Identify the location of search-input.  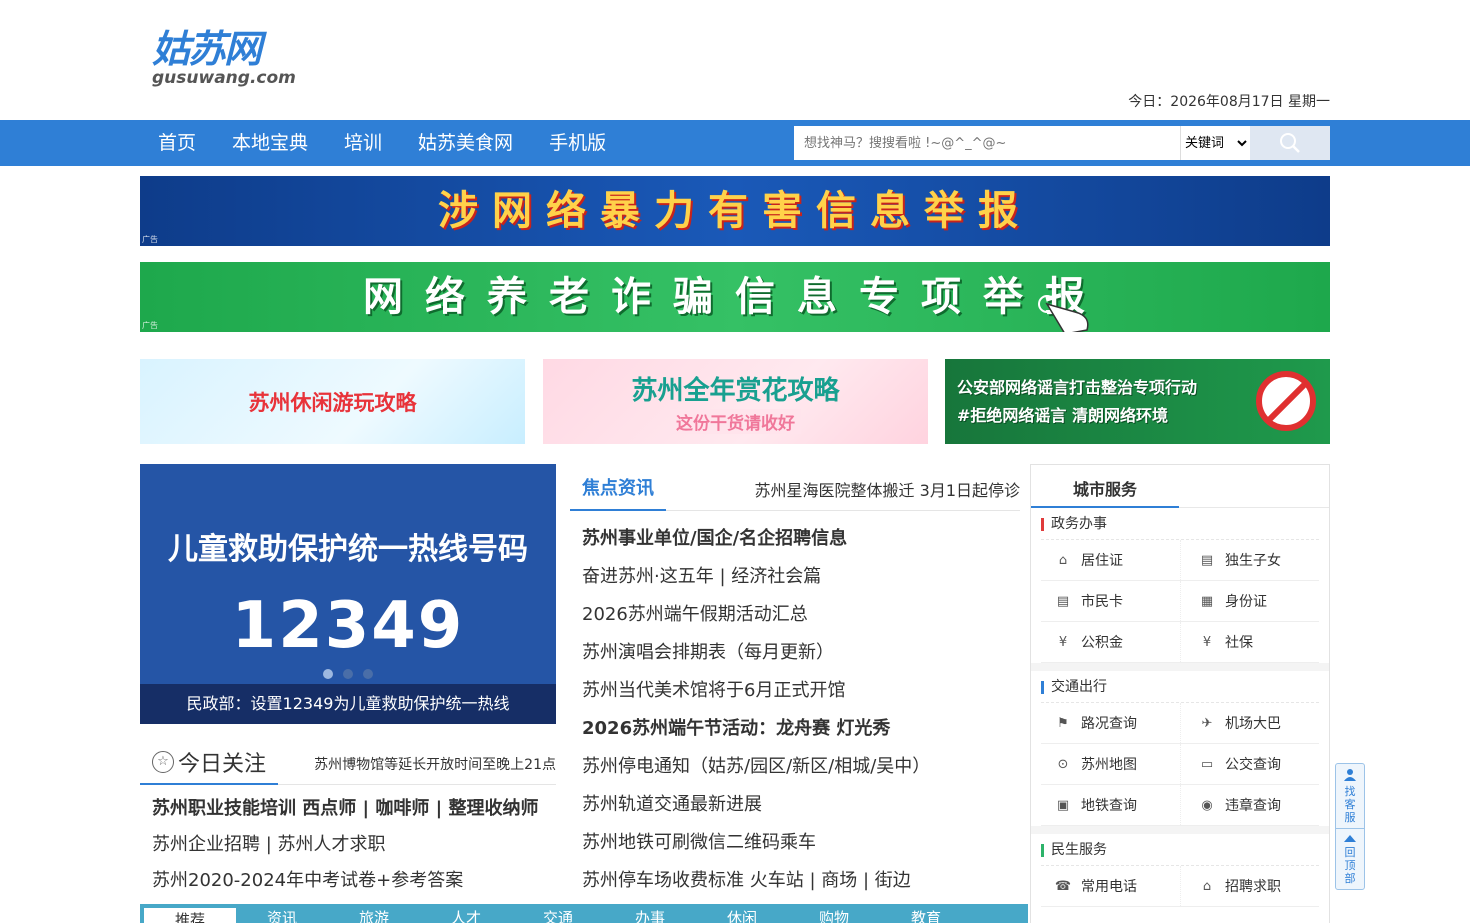
(987, 143).